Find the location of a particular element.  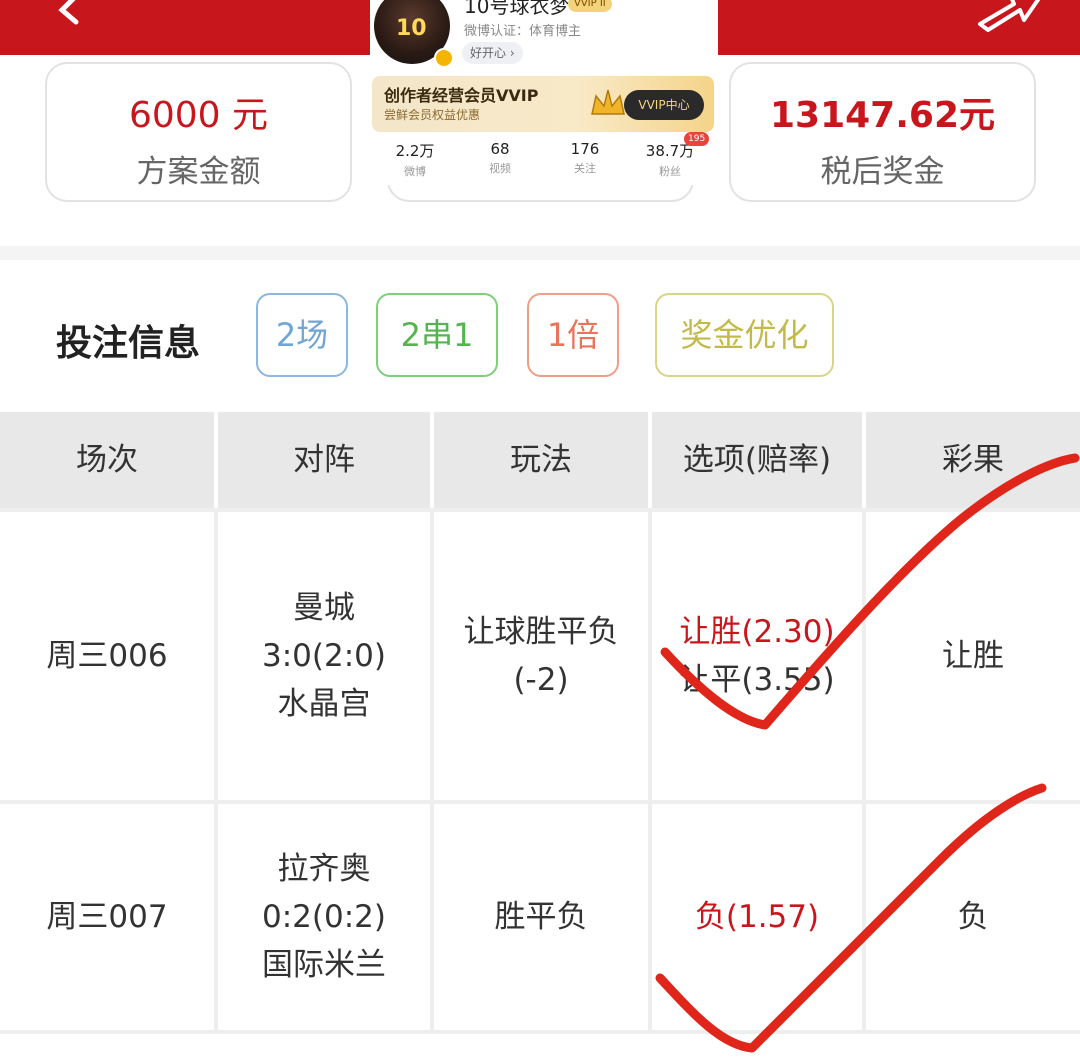

result: 让胜 is located at coordinates (973, 656).